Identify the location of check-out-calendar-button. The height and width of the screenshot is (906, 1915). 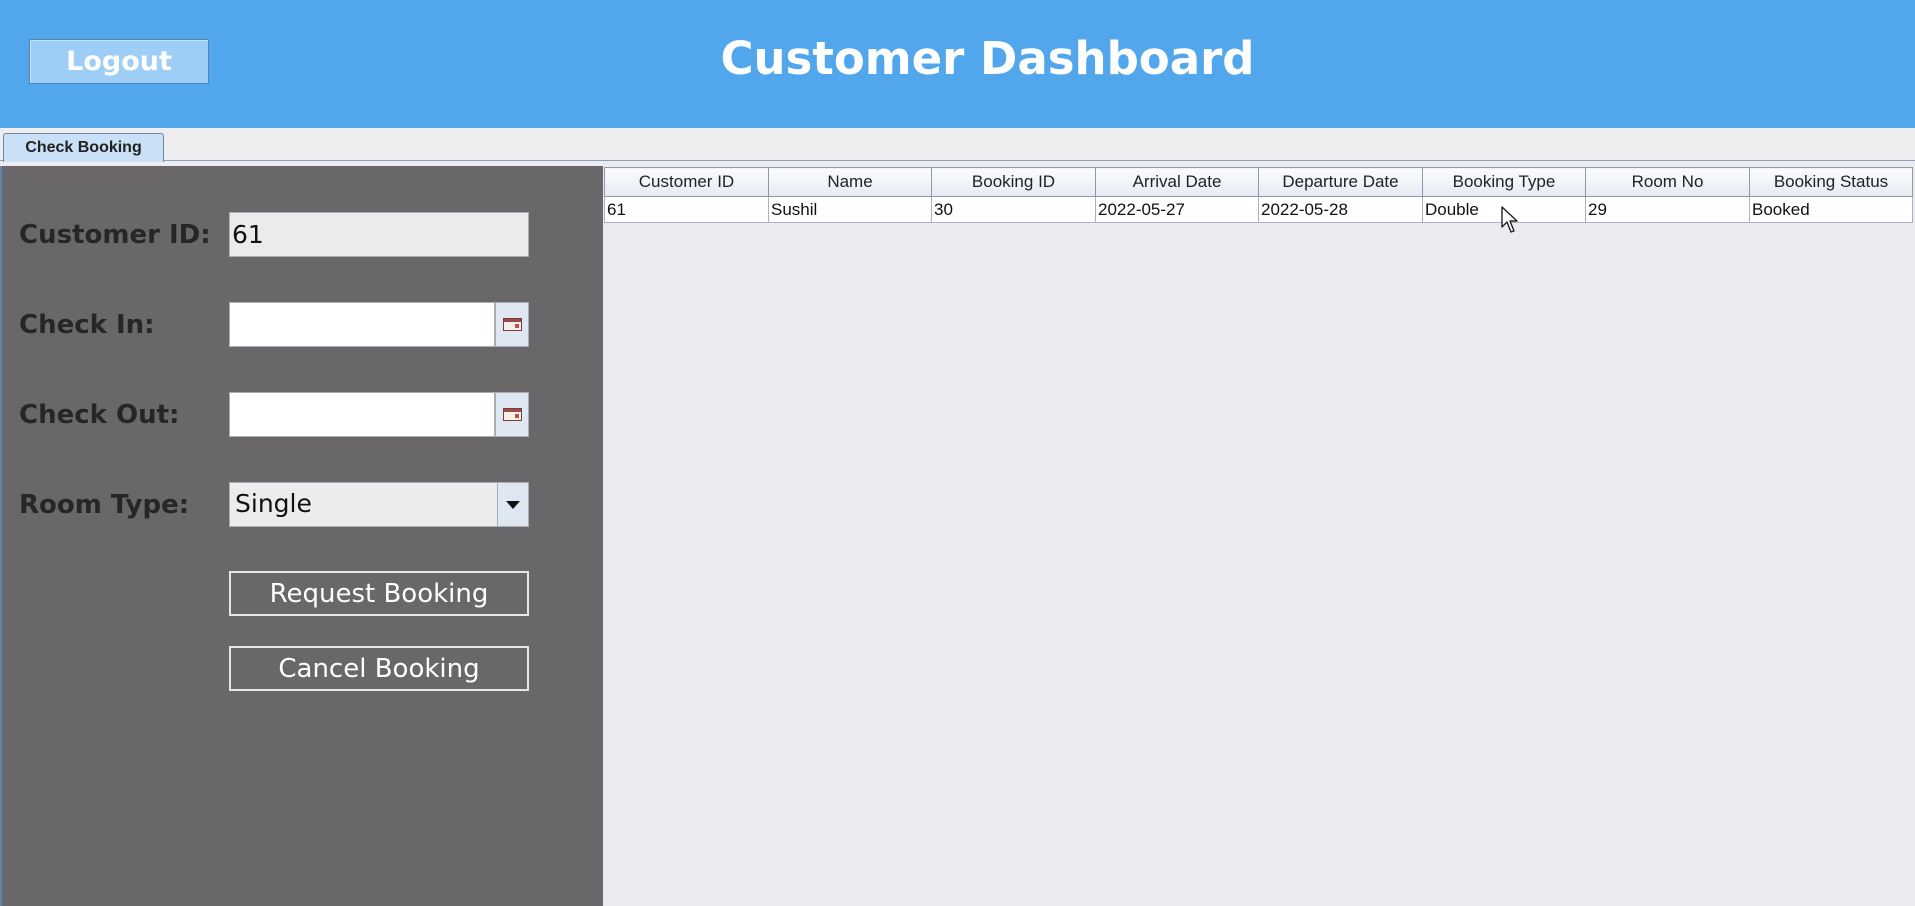
(511, 414).